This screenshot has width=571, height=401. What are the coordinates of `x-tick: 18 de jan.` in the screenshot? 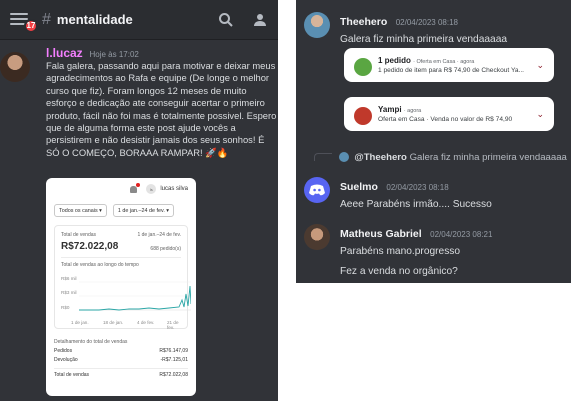 It's located at (113, 322).